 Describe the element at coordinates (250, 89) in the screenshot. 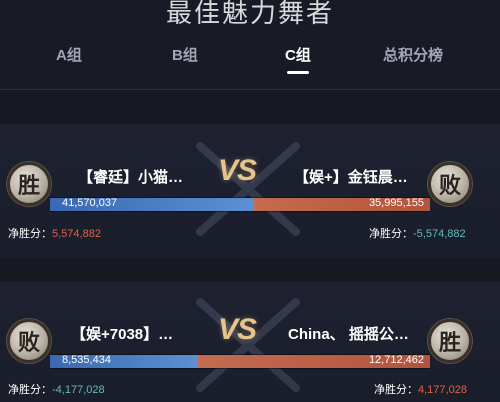

I see `header-divider` at that location.